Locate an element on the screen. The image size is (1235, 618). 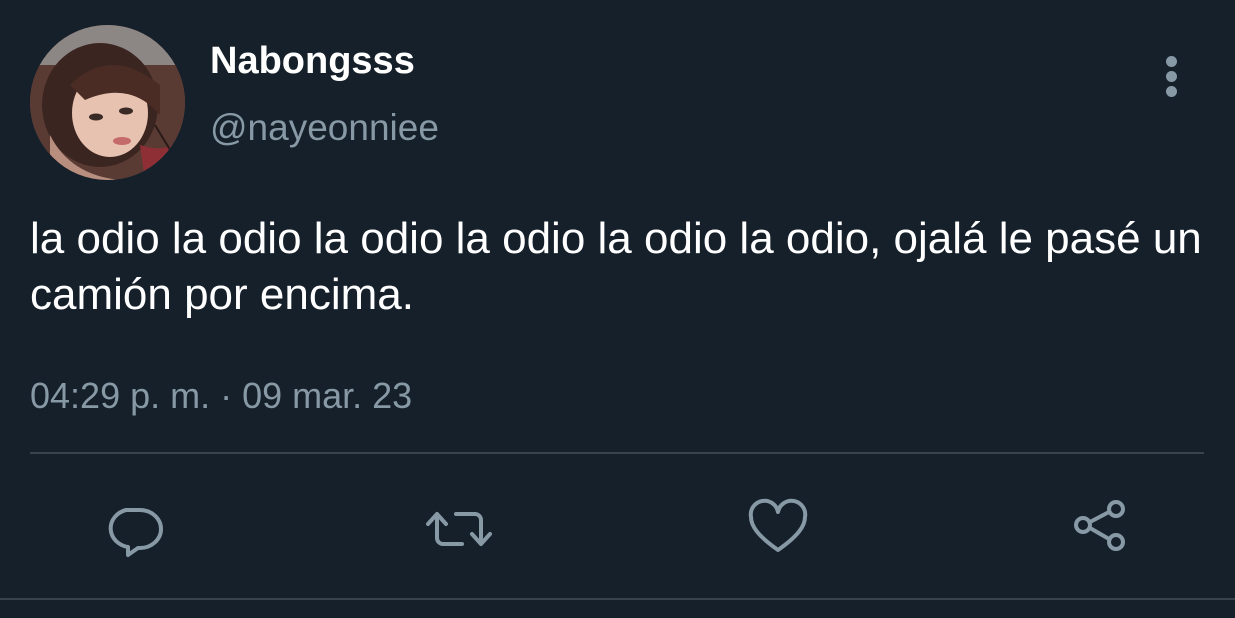
avatar is located at coordinates (107, 102).